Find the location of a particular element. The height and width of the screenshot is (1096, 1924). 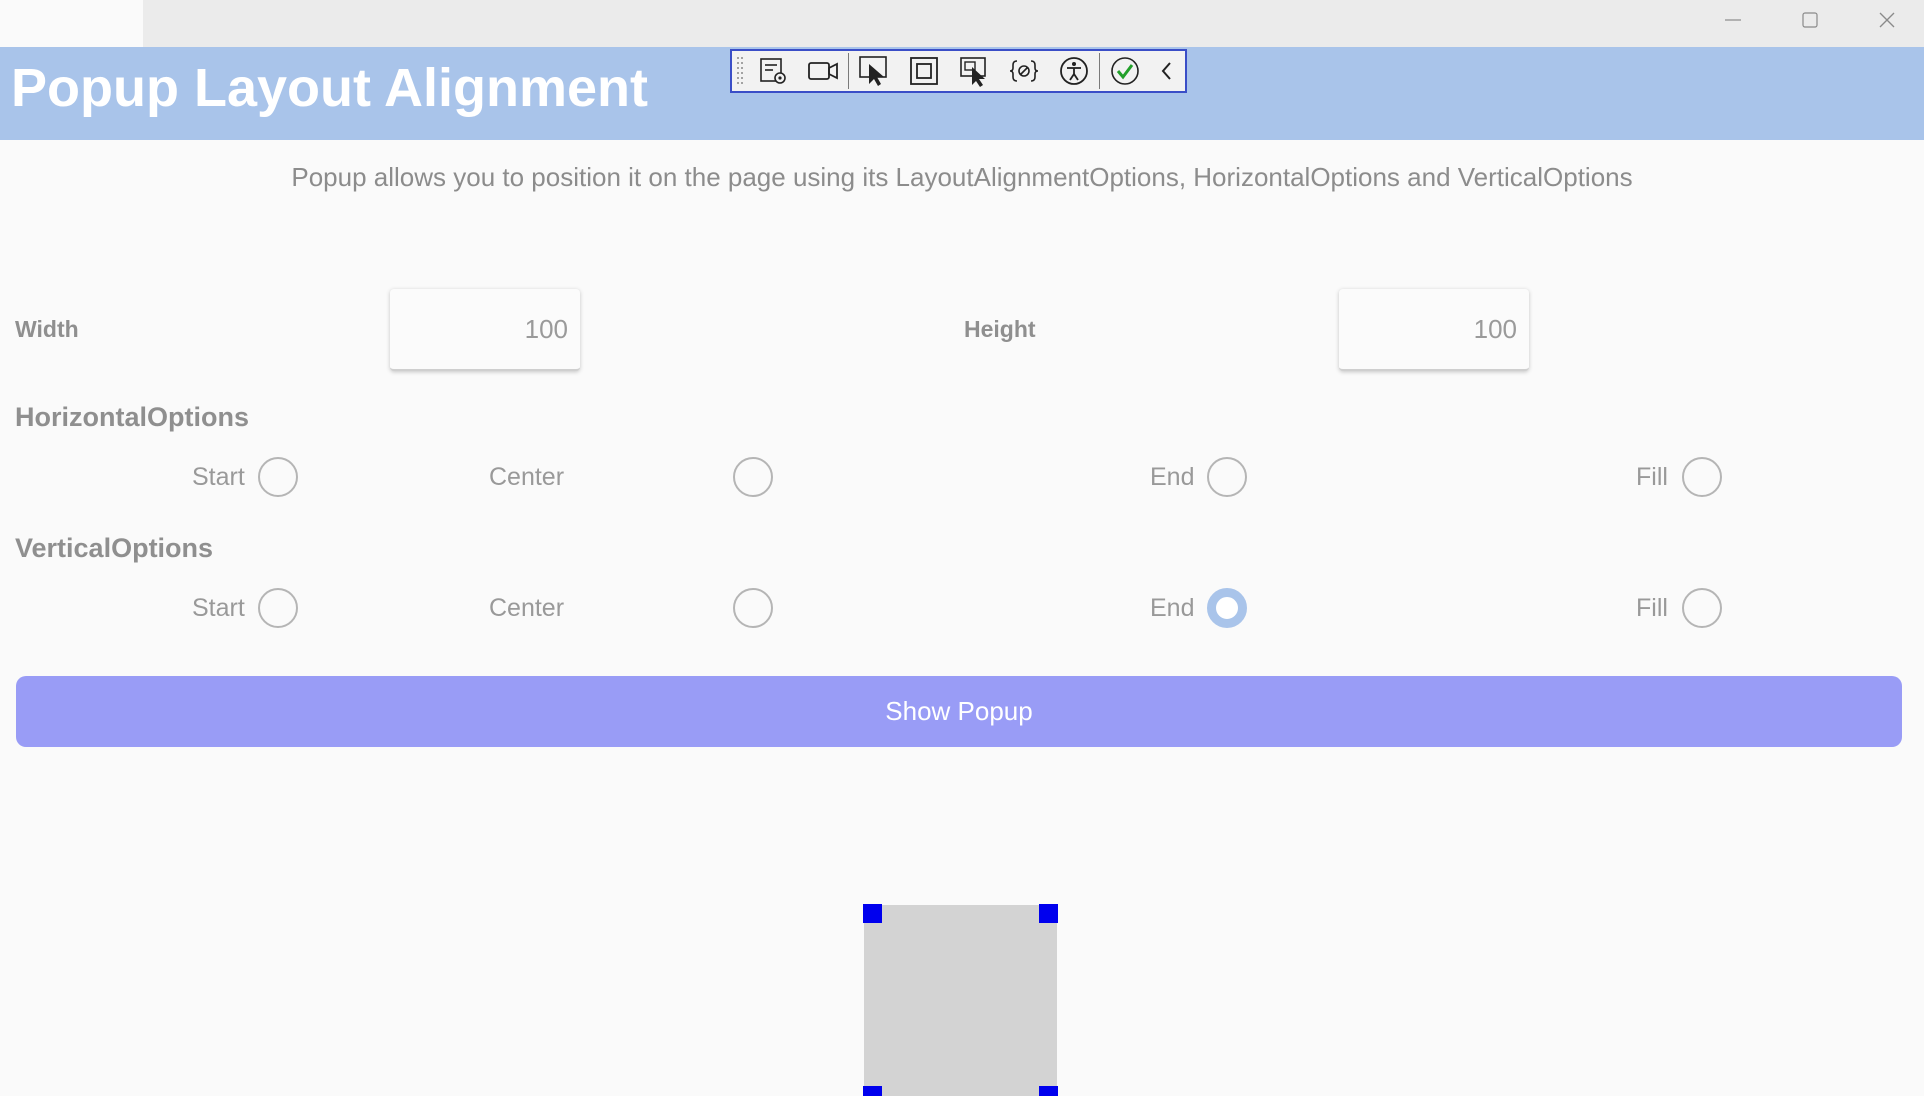

height-label: Height is located at coordinates (1000, 329).